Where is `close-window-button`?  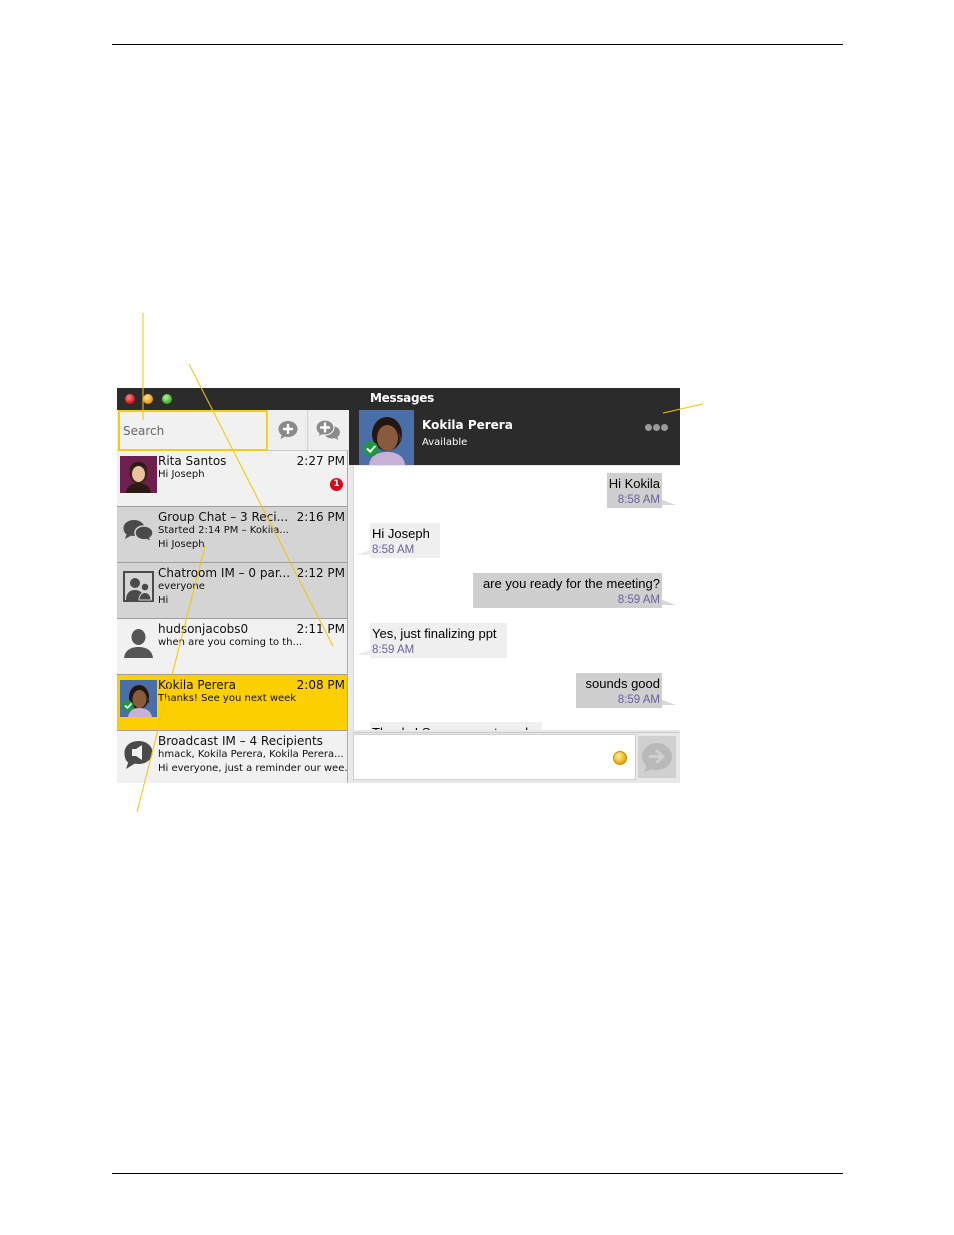
close-window-button is located at coordinates (130, 399).